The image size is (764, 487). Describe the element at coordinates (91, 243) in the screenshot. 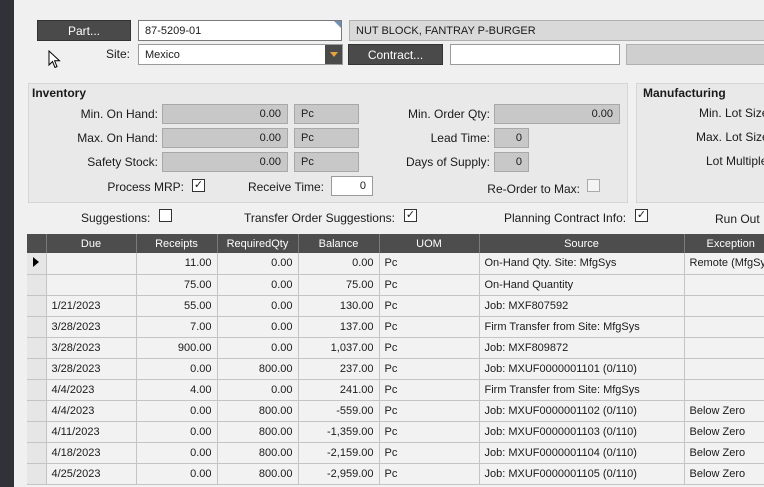

I see `column-header-due: Due` at that location.